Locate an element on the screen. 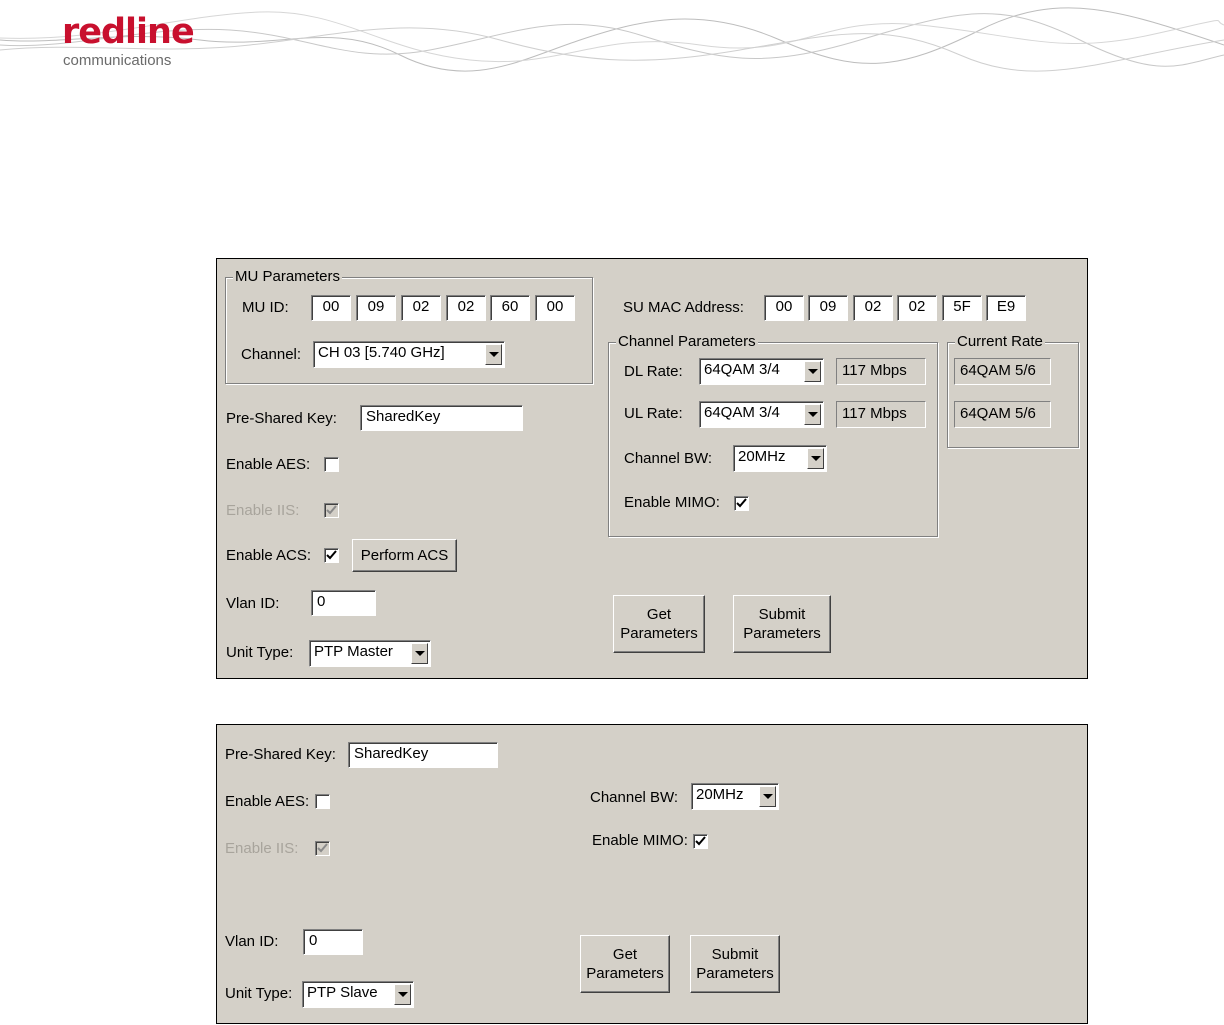 Image resolution: width=1224 pixels, height=1025 pixels. mu-id-octet-4: 02 is located at coordinates (466, 308).